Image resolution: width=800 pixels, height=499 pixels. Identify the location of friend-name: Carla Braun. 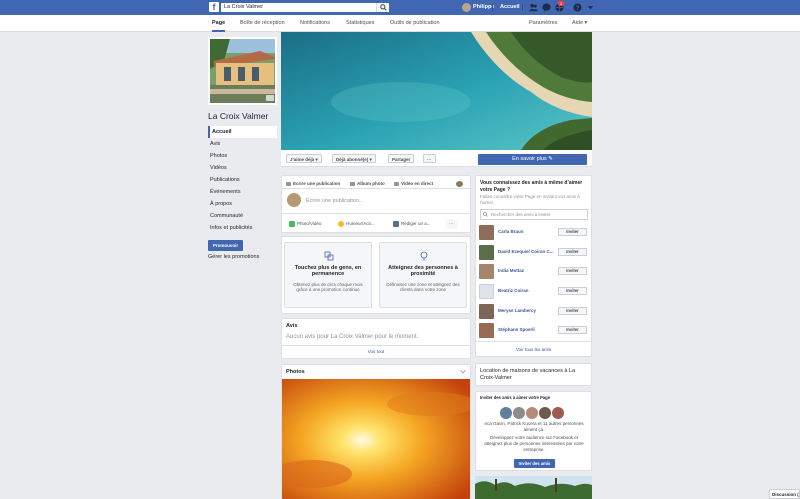
(526, 231).